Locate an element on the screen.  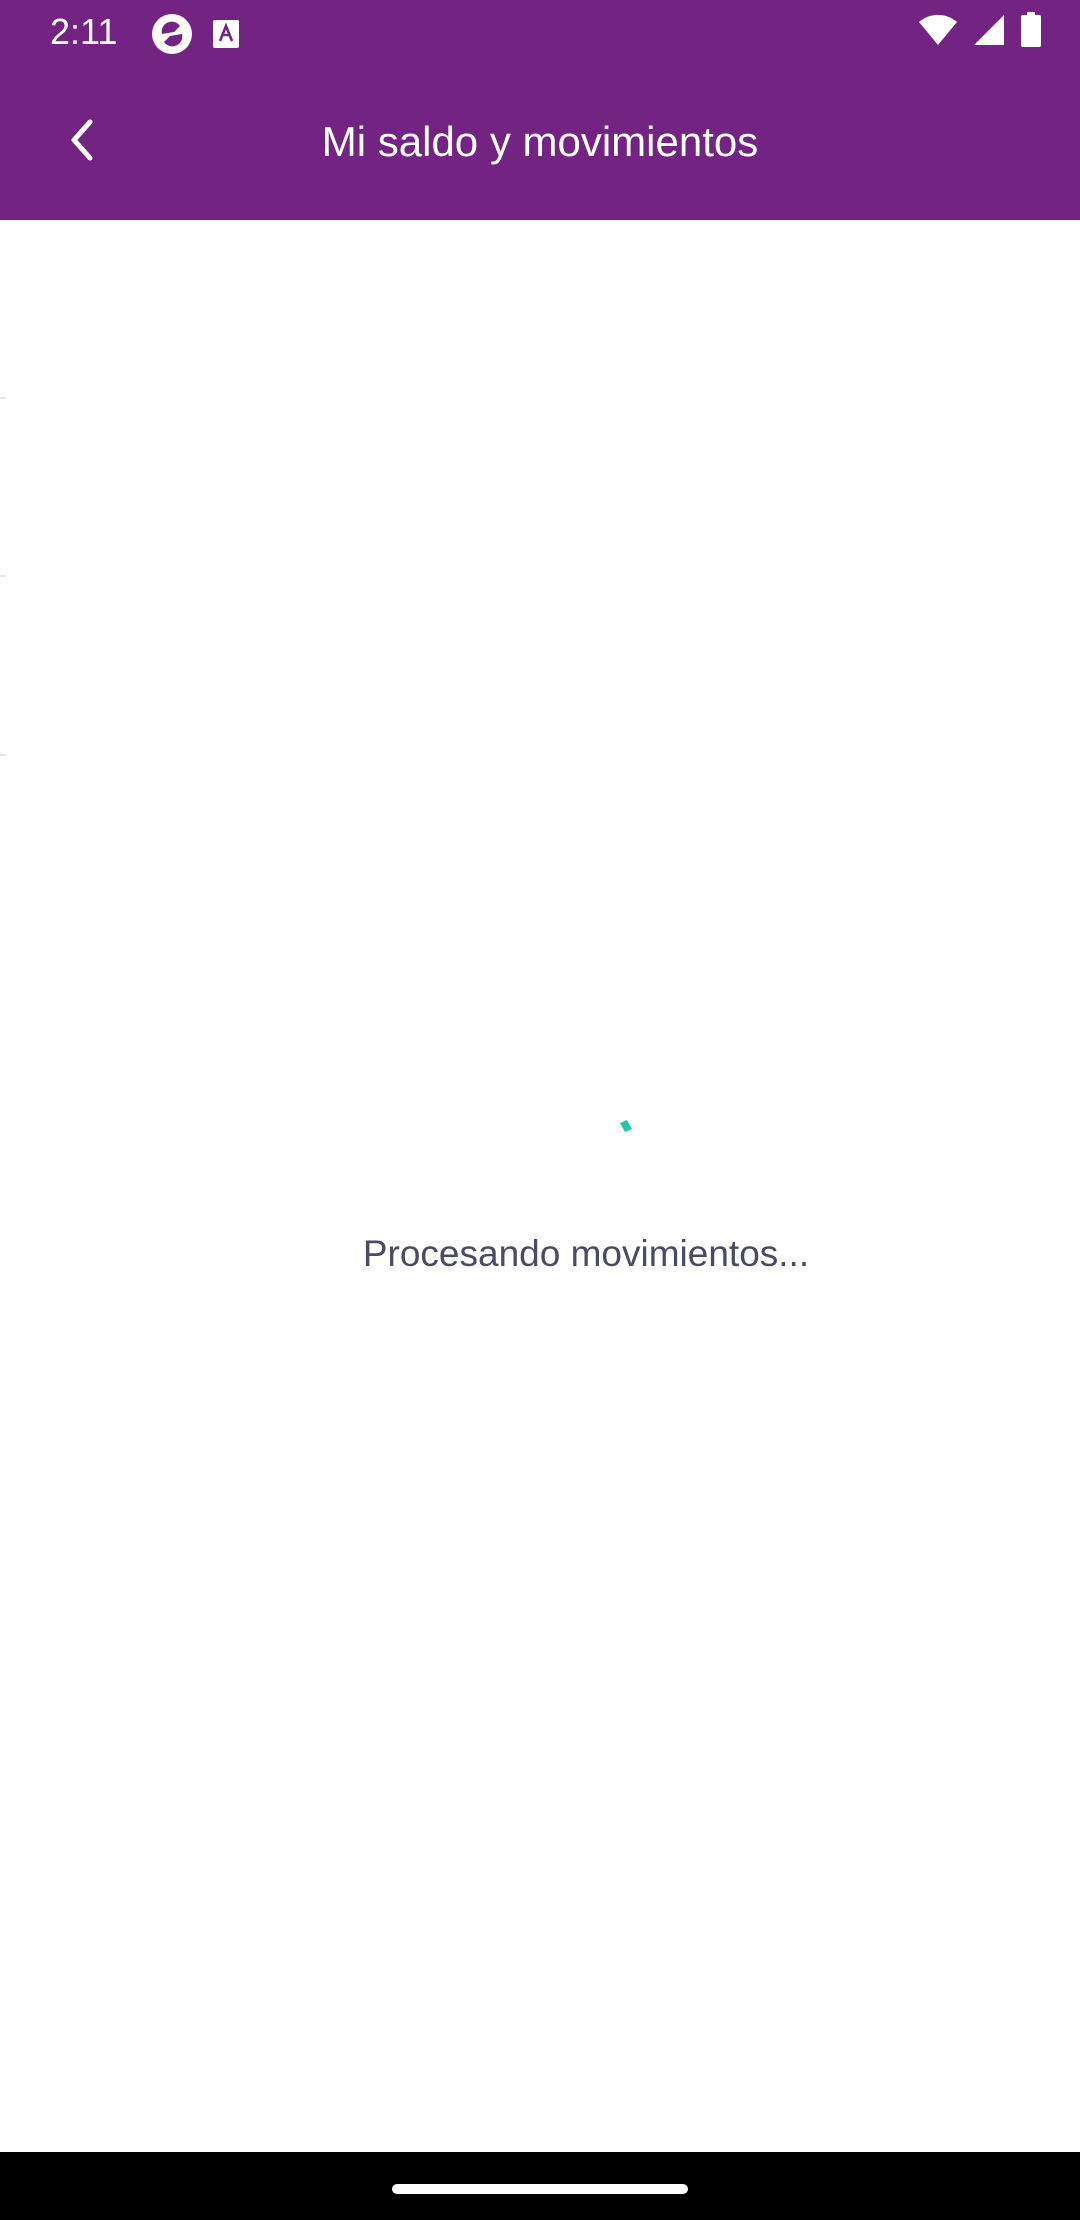
wifi-icon is located at coordinates (938, 32).